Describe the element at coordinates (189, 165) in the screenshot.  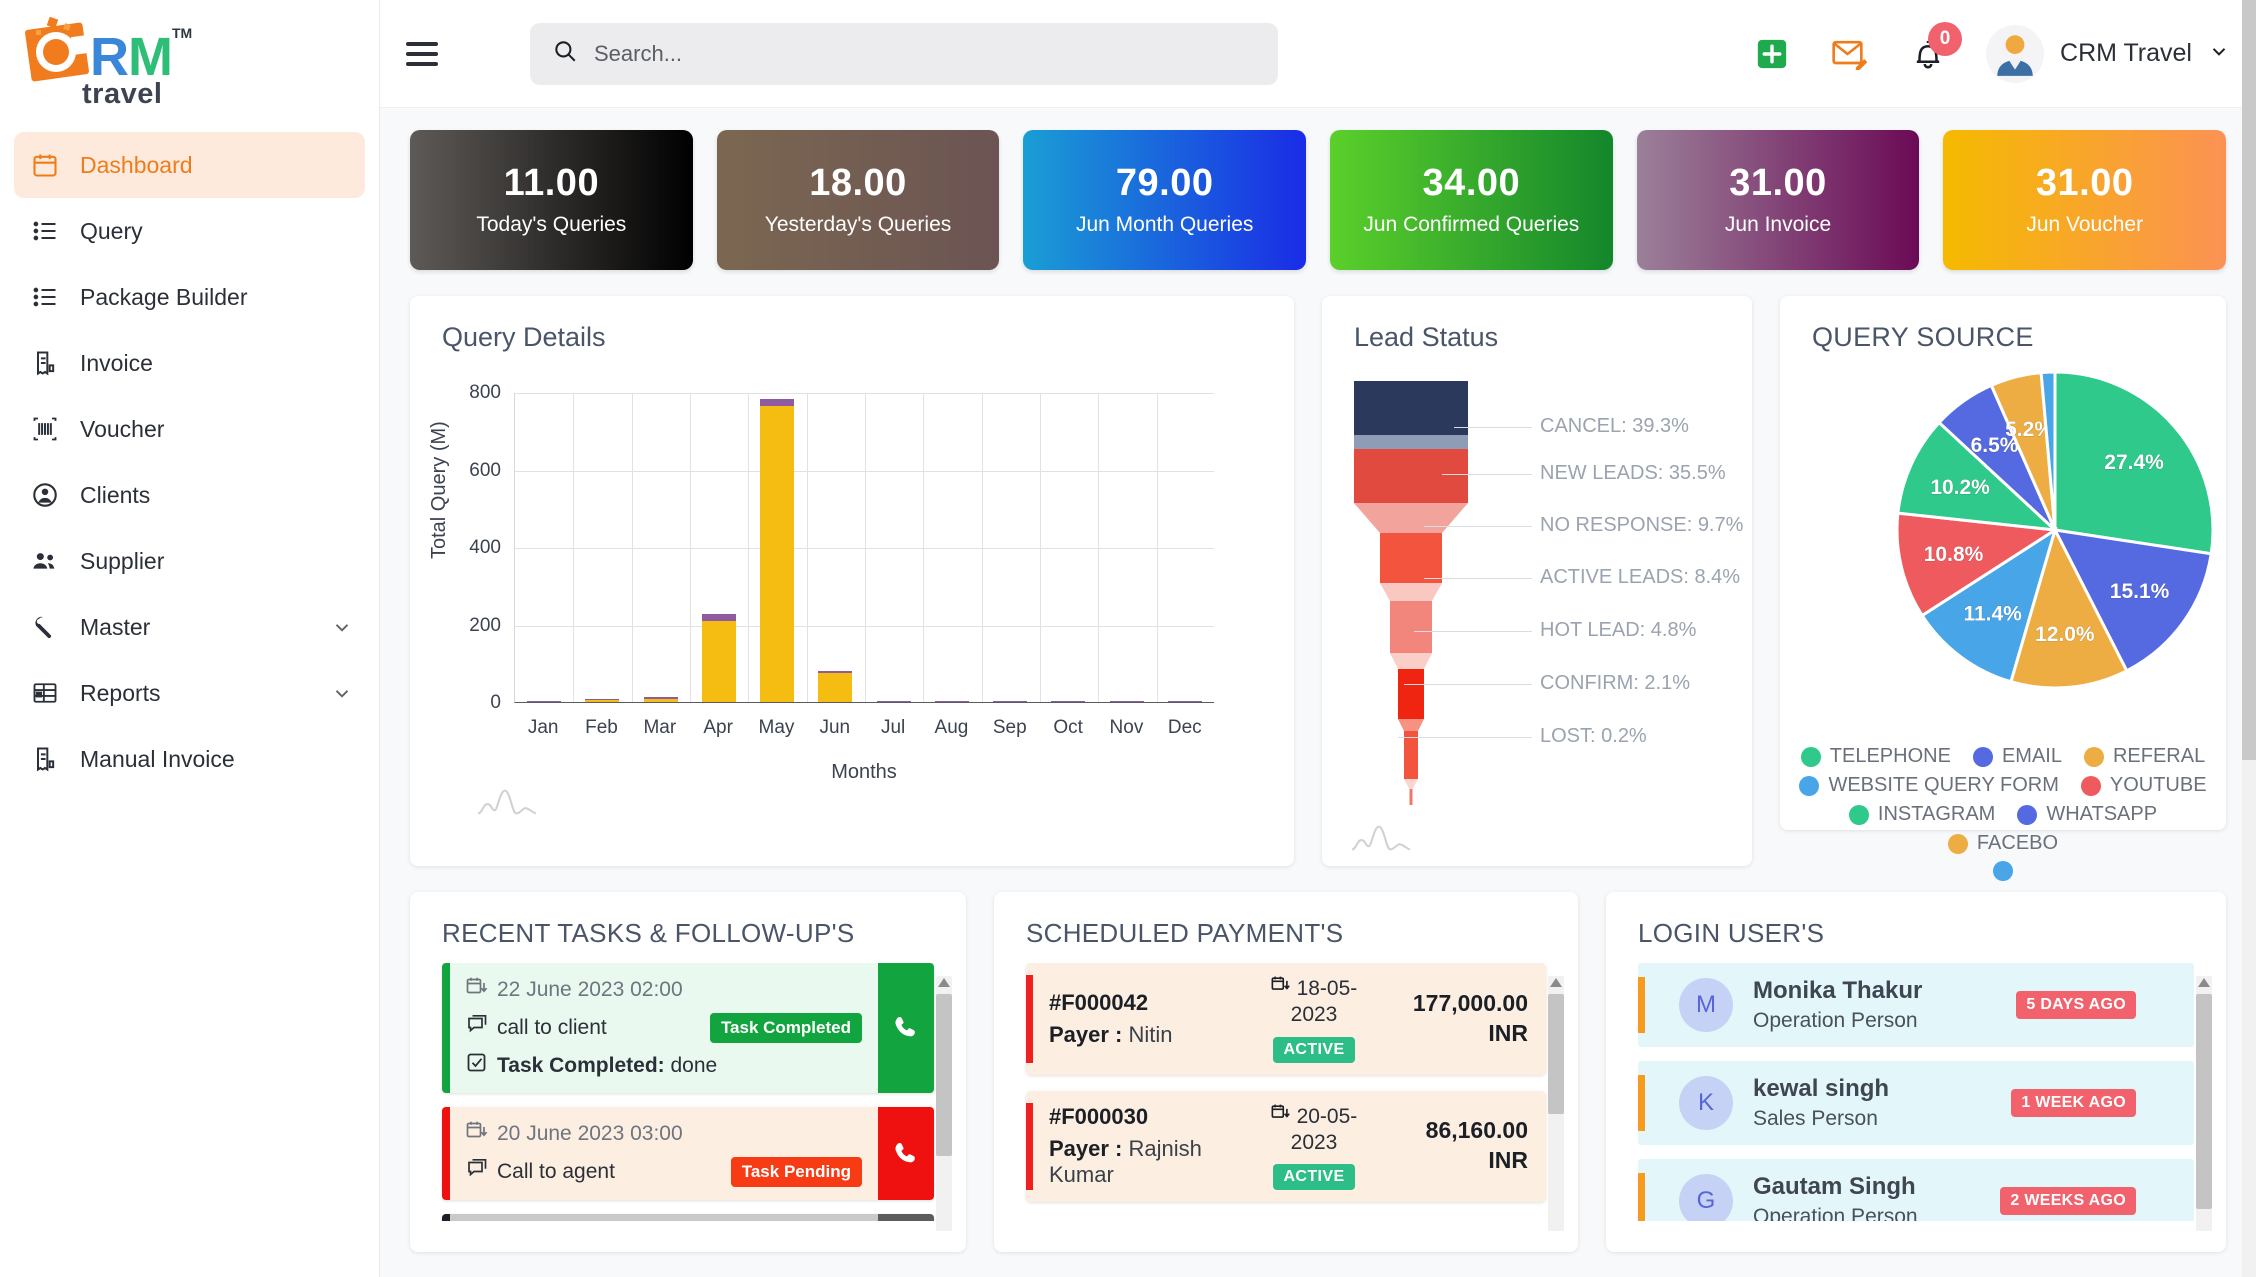
I see `sidebar-item-dashboard: Dashboard` at that location.